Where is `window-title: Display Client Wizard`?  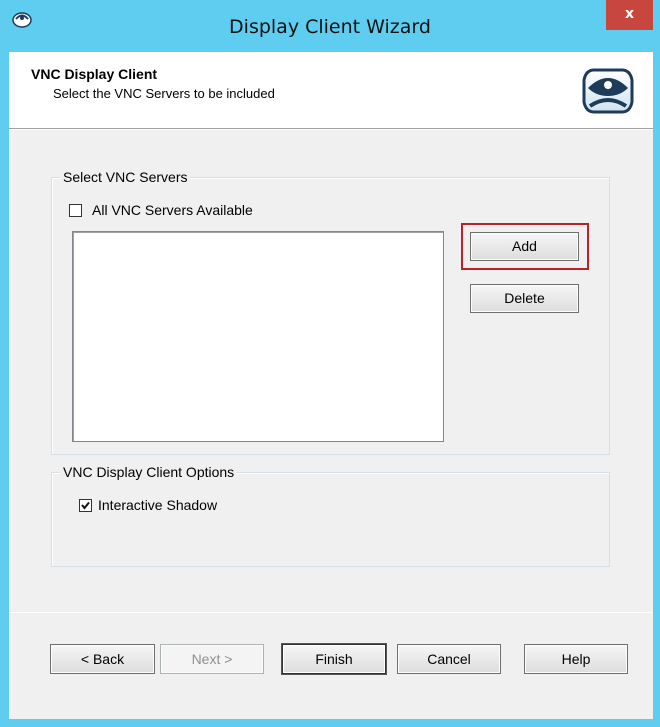 window-title: Display Client Wizard is located at coordinates (330, 27).